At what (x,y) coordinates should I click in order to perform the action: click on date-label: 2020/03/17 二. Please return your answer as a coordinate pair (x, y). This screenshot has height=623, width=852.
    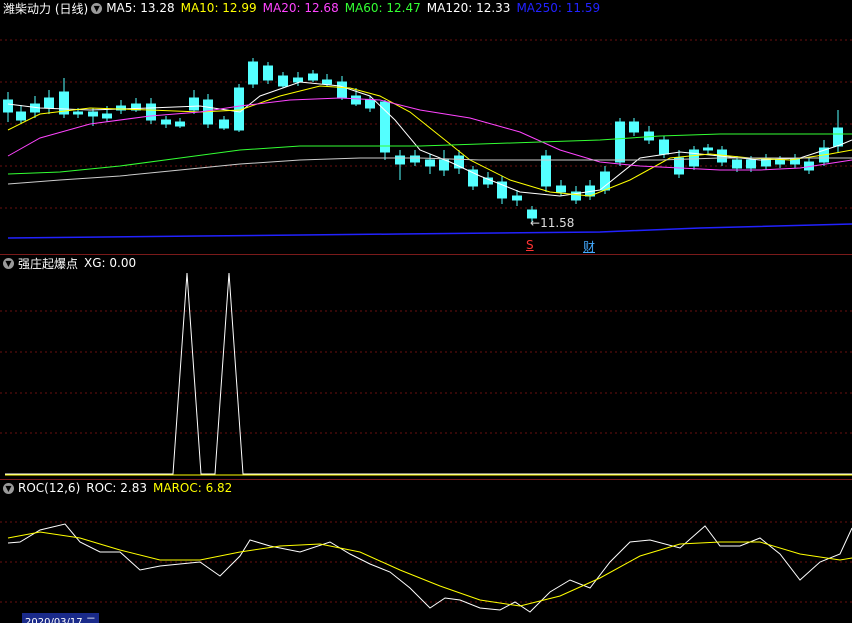
    Looking at the image, I should click on (60, 618).